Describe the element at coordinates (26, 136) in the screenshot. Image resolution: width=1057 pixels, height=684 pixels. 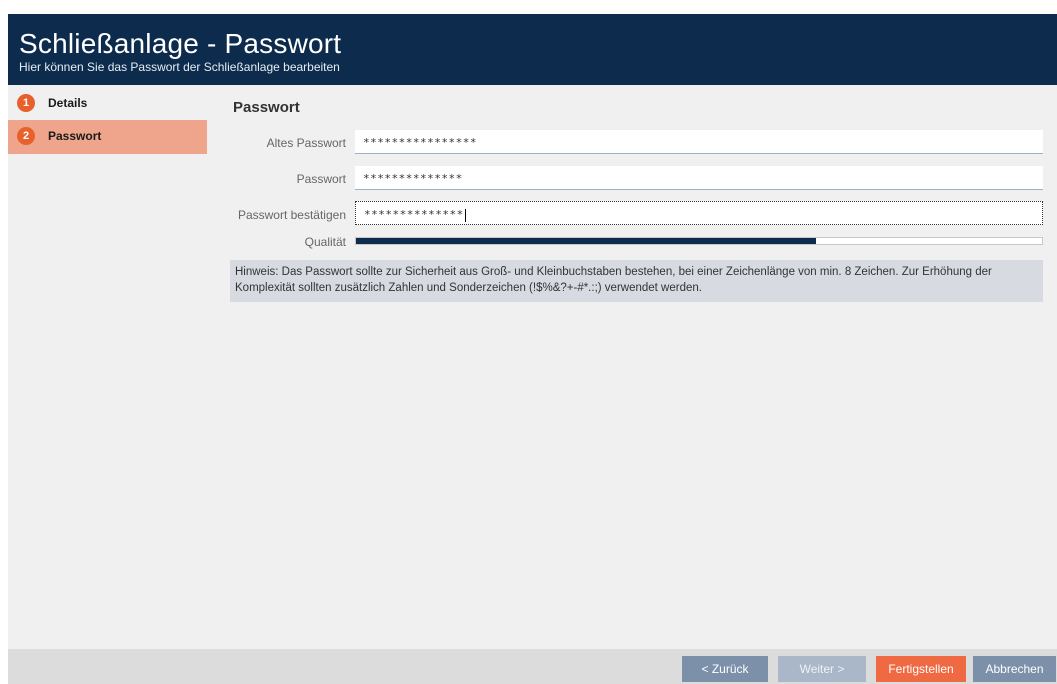
I see `step-number-badge: 2` at that location.